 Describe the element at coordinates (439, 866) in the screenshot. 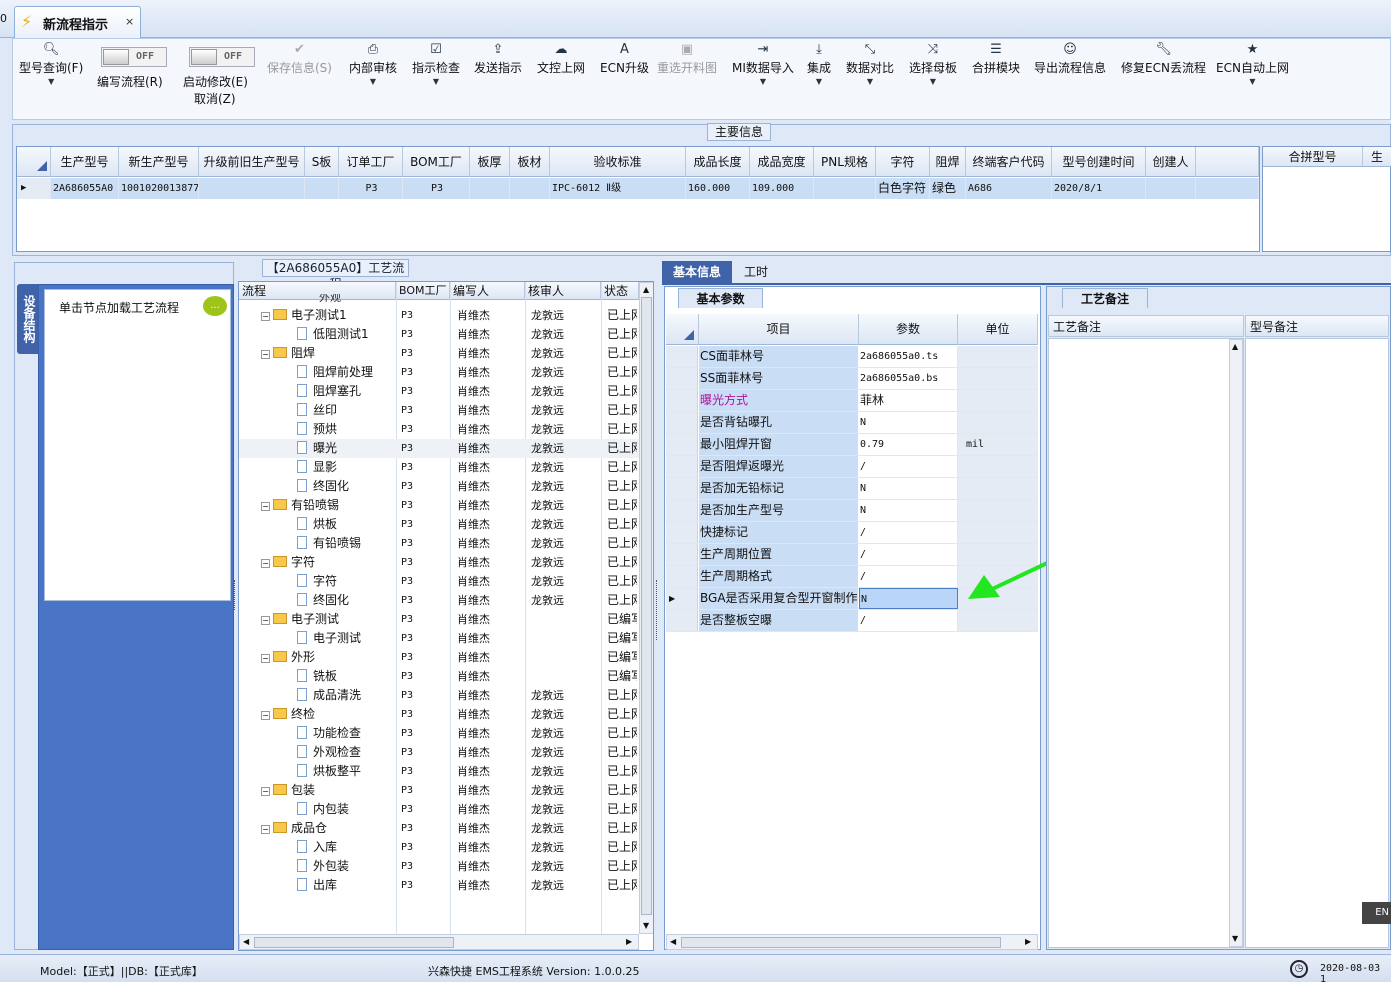

I see `process-tree-row: 外包装 P3 肖维杰 龙敦远 已上网` at that location.